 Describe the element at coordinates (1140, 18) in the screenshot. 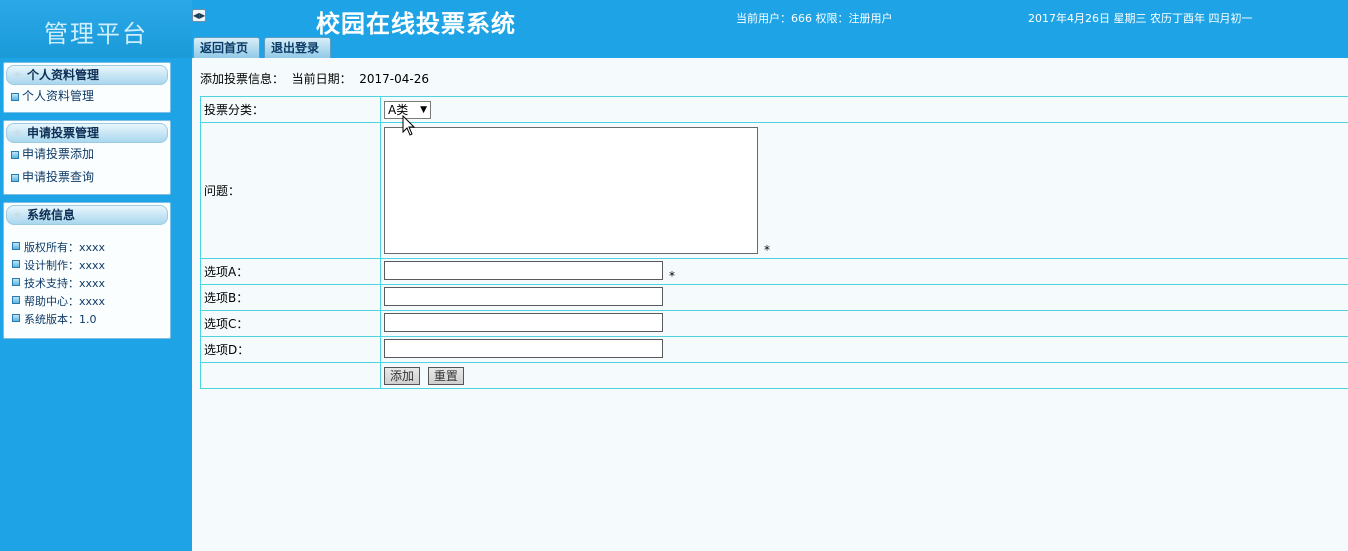

I see `date-info: 2017年4月26日 星期三 农历丁酉年 四月初一` at that location.